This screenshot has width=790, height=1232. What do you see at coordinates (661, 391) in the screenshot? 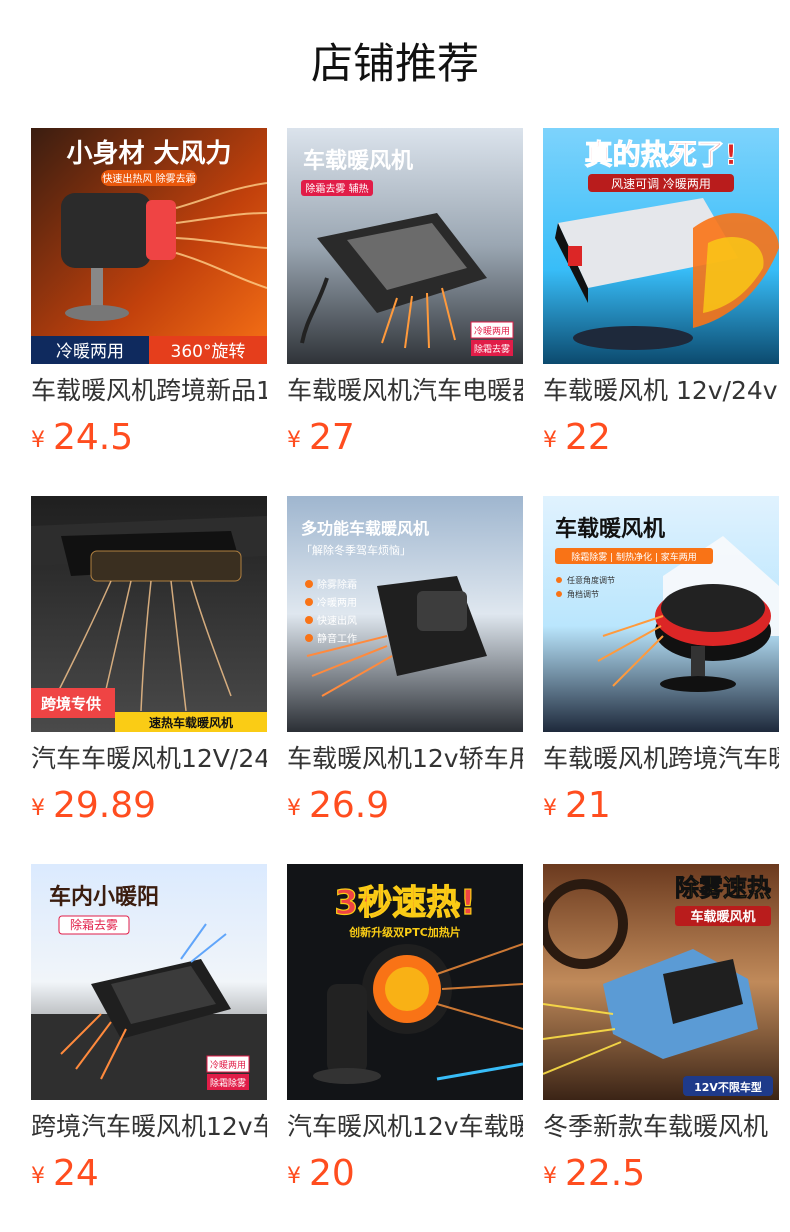
I see `product-name: 车载暖风机 12v/24v` at bounding box center [661, 391].